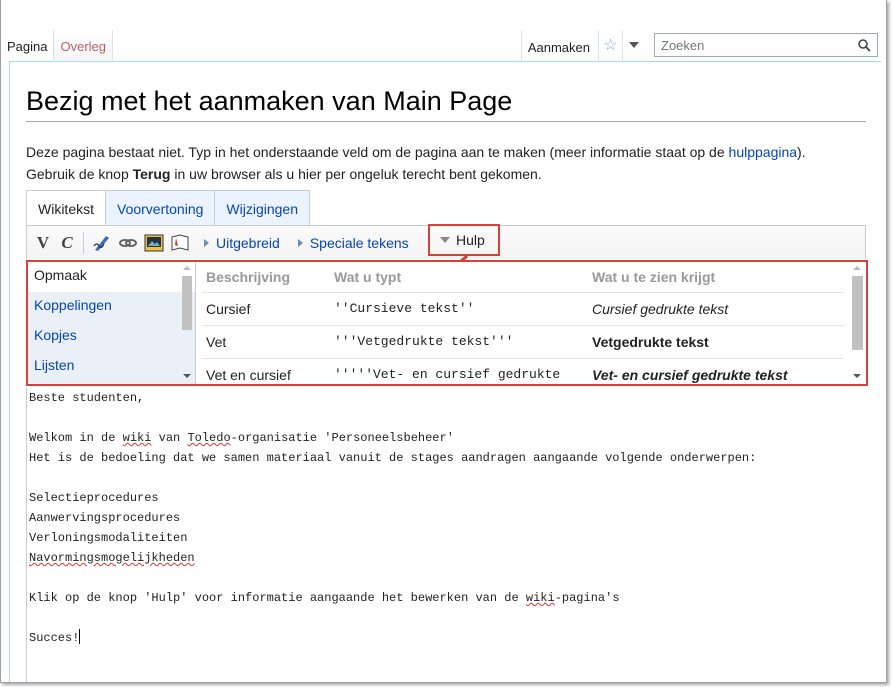 This screenshot has width=893, height=687. What do you see at coordinates (161, 208) in the screenshot?
I see `tab-voorvertoning: Voorvertoning` at bounding box center [161, 208].